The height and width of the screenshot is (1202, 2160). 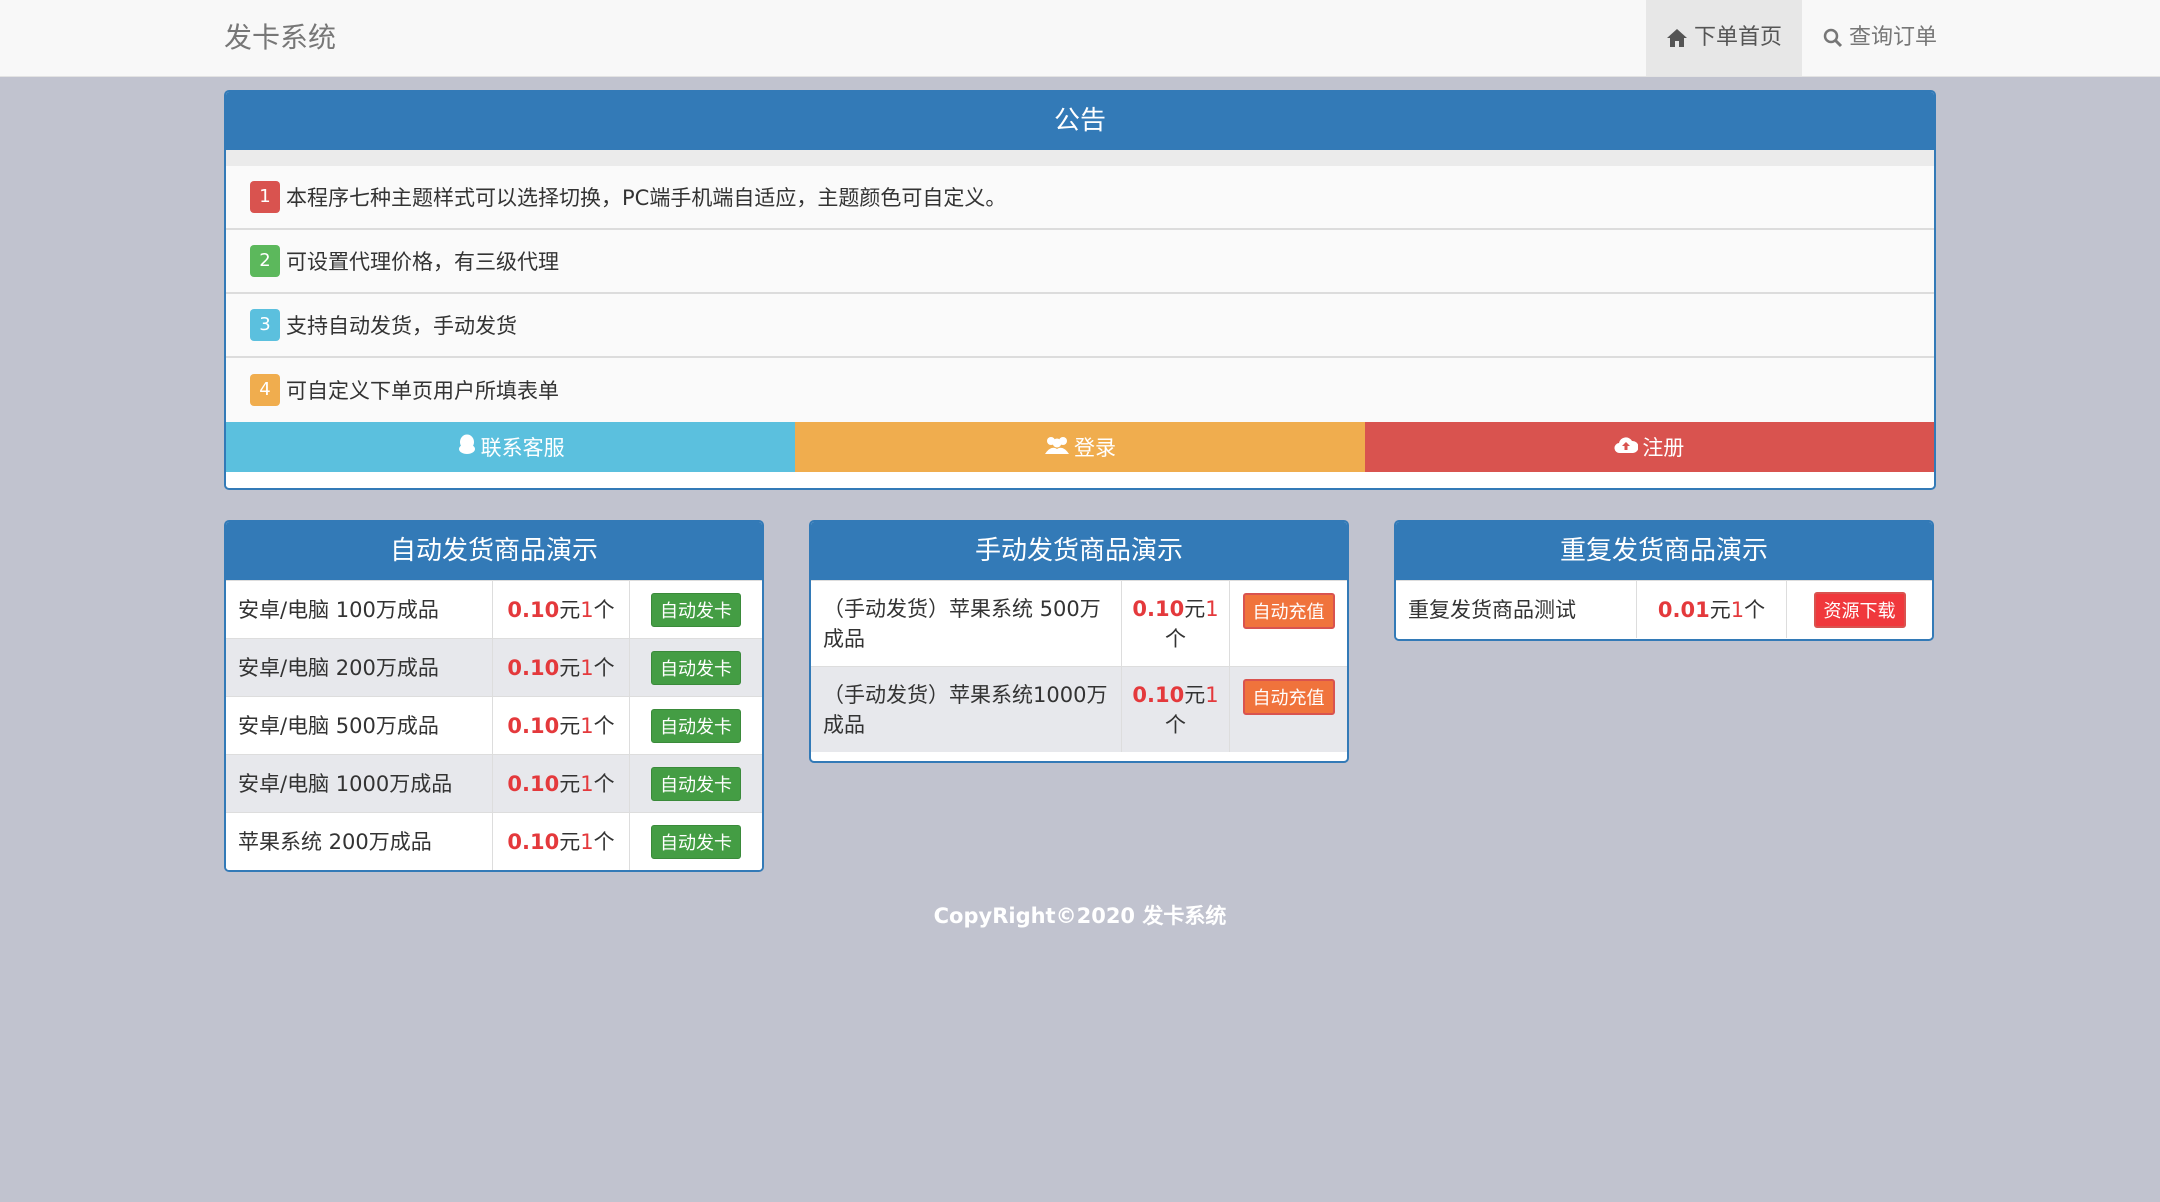 What do you see at coordinates (1080, 38) in the screenshot?
I see `top-navbar: 发卡系统 下单首页 查询订单` at bounding box center [1080, 38].